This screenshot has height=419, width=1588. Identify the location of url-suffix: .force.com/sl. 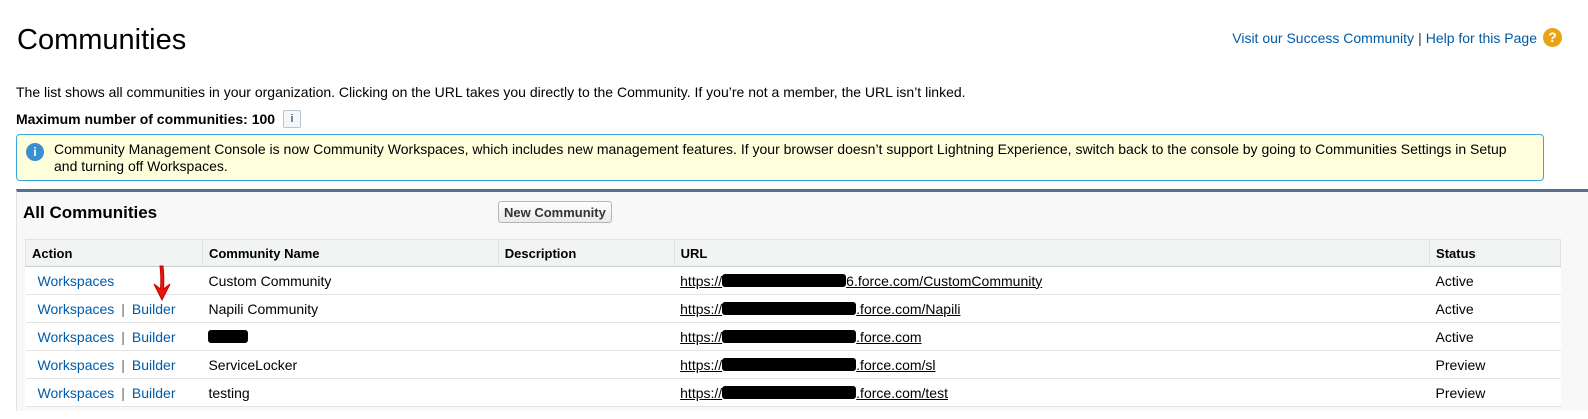
(896, 364).